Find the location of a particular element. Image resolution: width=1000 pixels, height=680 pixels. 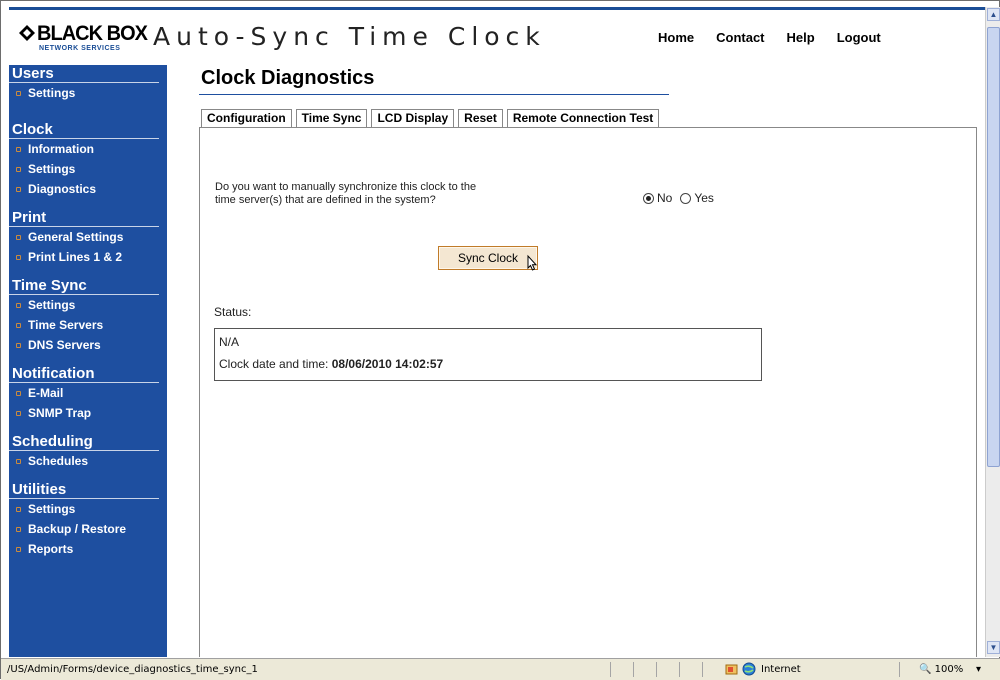

sidebar-item-label: Time Servers is located at coordinates (66, 325).